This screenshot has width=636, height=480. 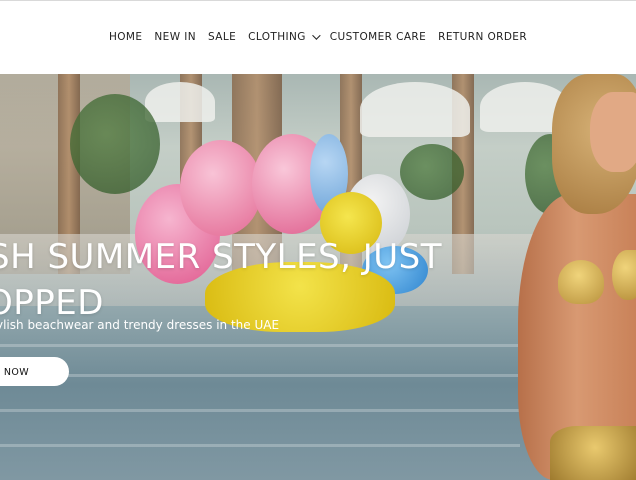 I want to click on nav-item-label: NEW IN, so click(x=175, y=37).